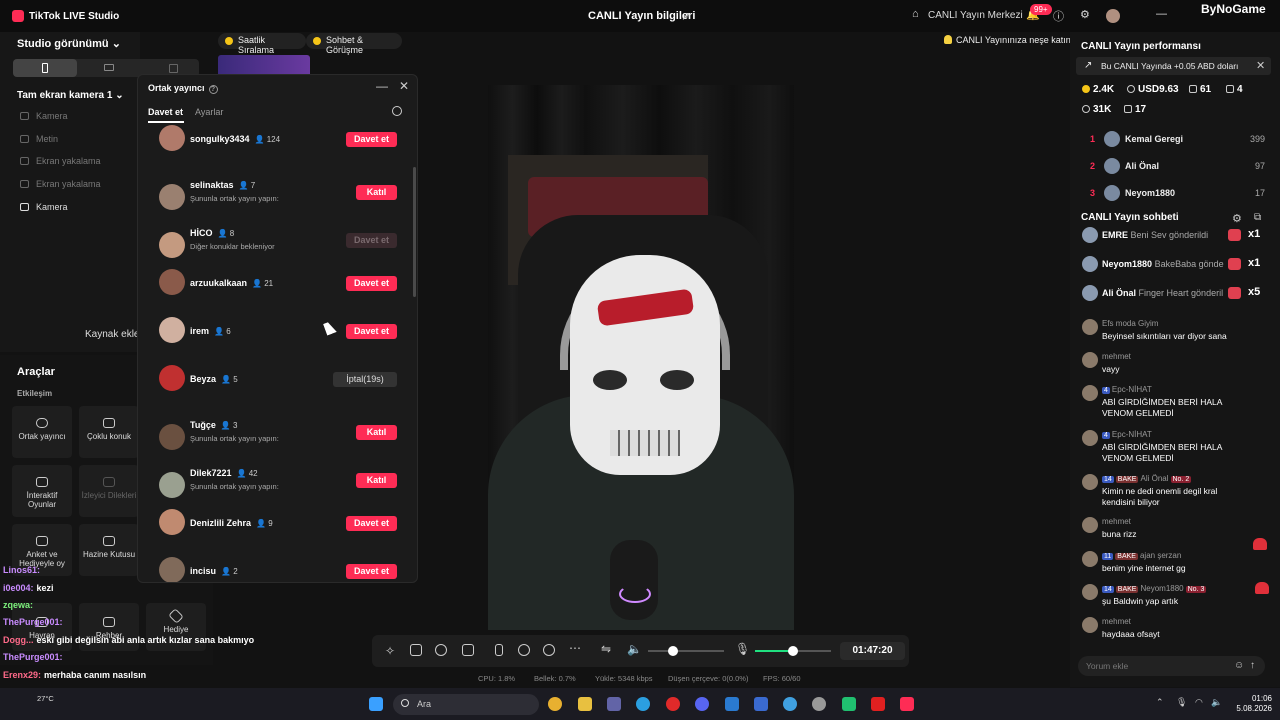 This screenshot has height=720, width=1280. What do you see at coordinates (1246, 704) in the screenshot?
I see `taskbar-clock: 01:06 5.08.2026` at bounding box center [1246, 704].